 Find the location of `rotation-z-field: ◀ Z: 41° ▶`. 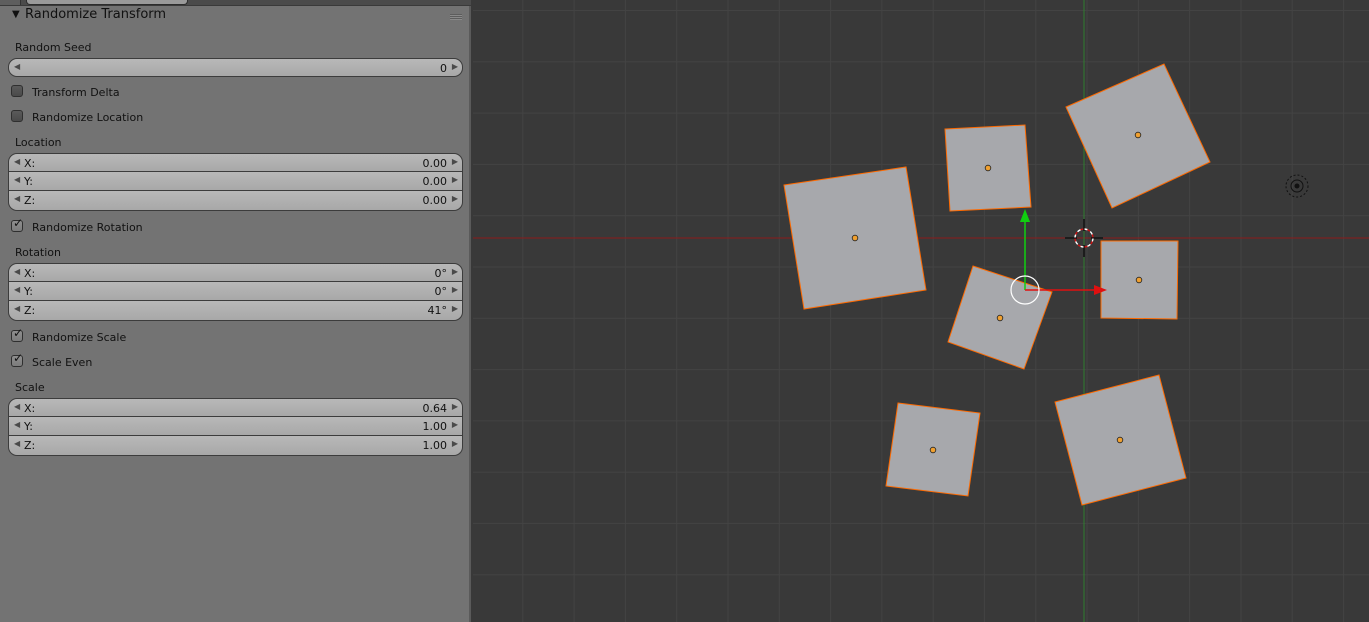

rotation-z-field: ◀ Z: 41° ▶ is located at coordinates (235, 311).